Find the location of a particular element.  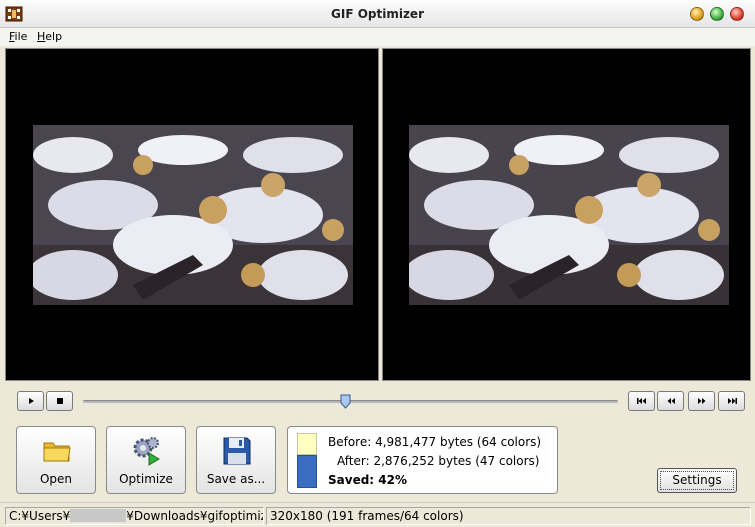

open-button-label: Open is located at coordinates (56, 479).